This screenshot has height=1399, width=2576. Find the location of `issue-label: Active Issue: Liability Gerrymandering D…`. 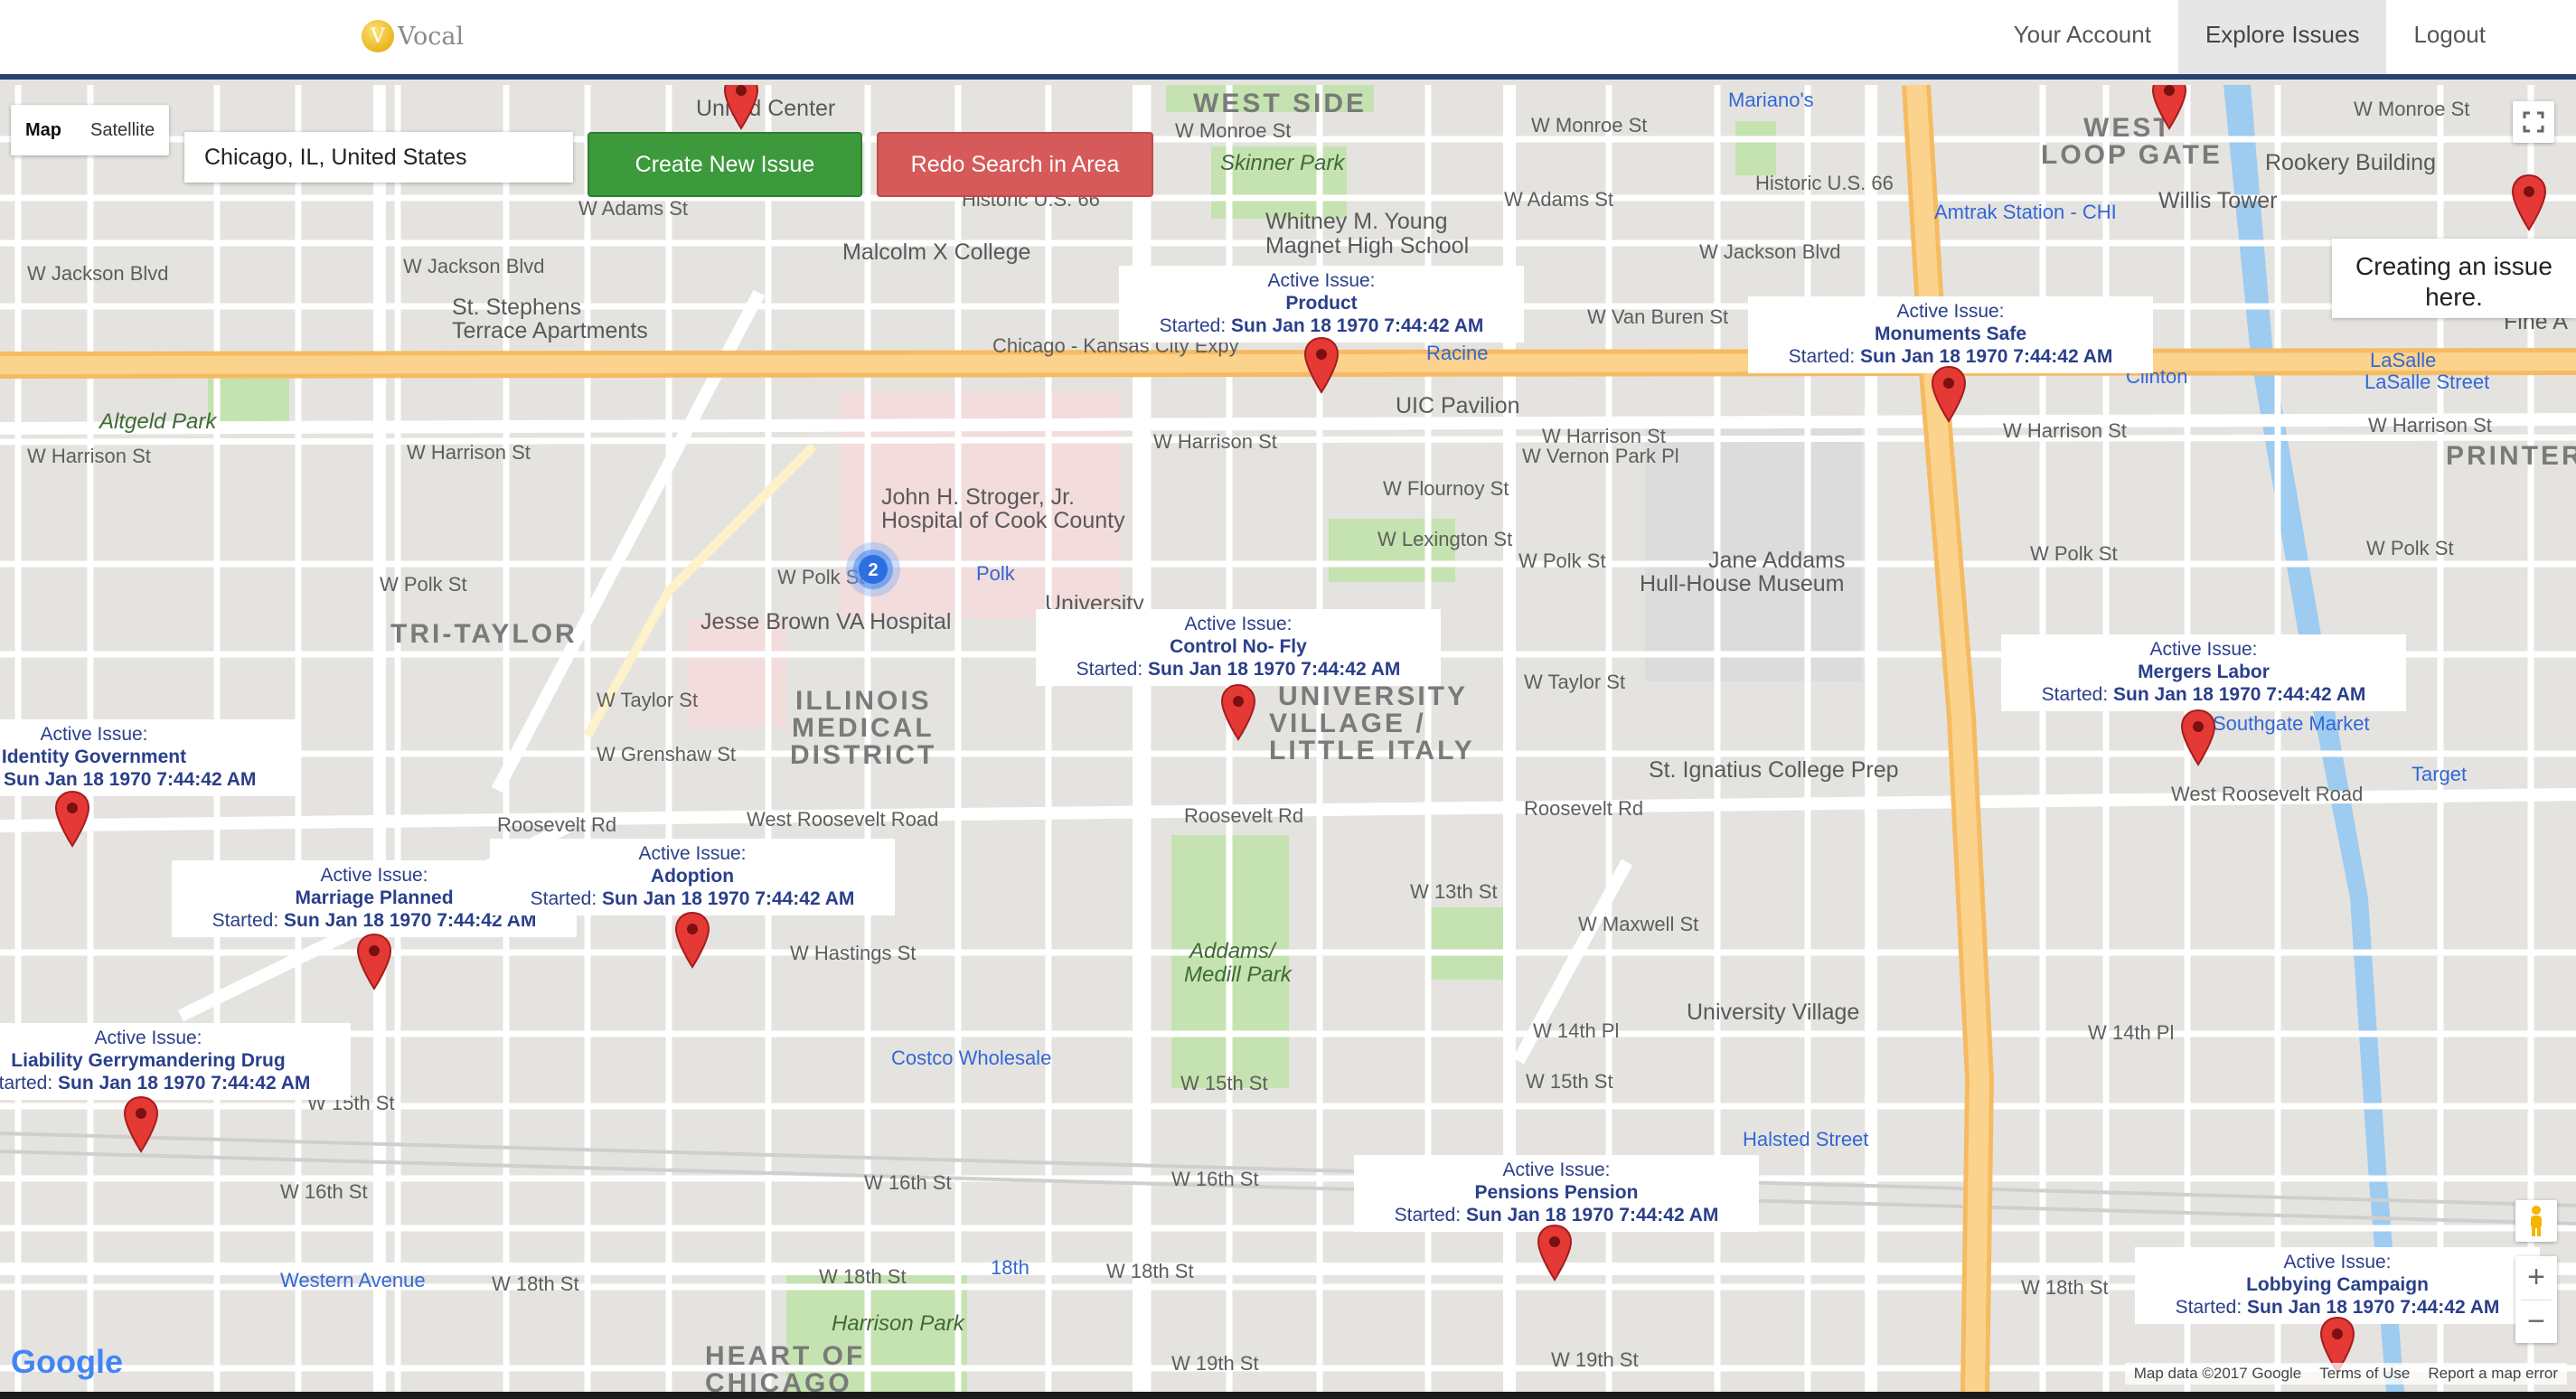

issue-label: Active Issue: Liability Gerrymandering D… is located at coordinates (176, 1061).